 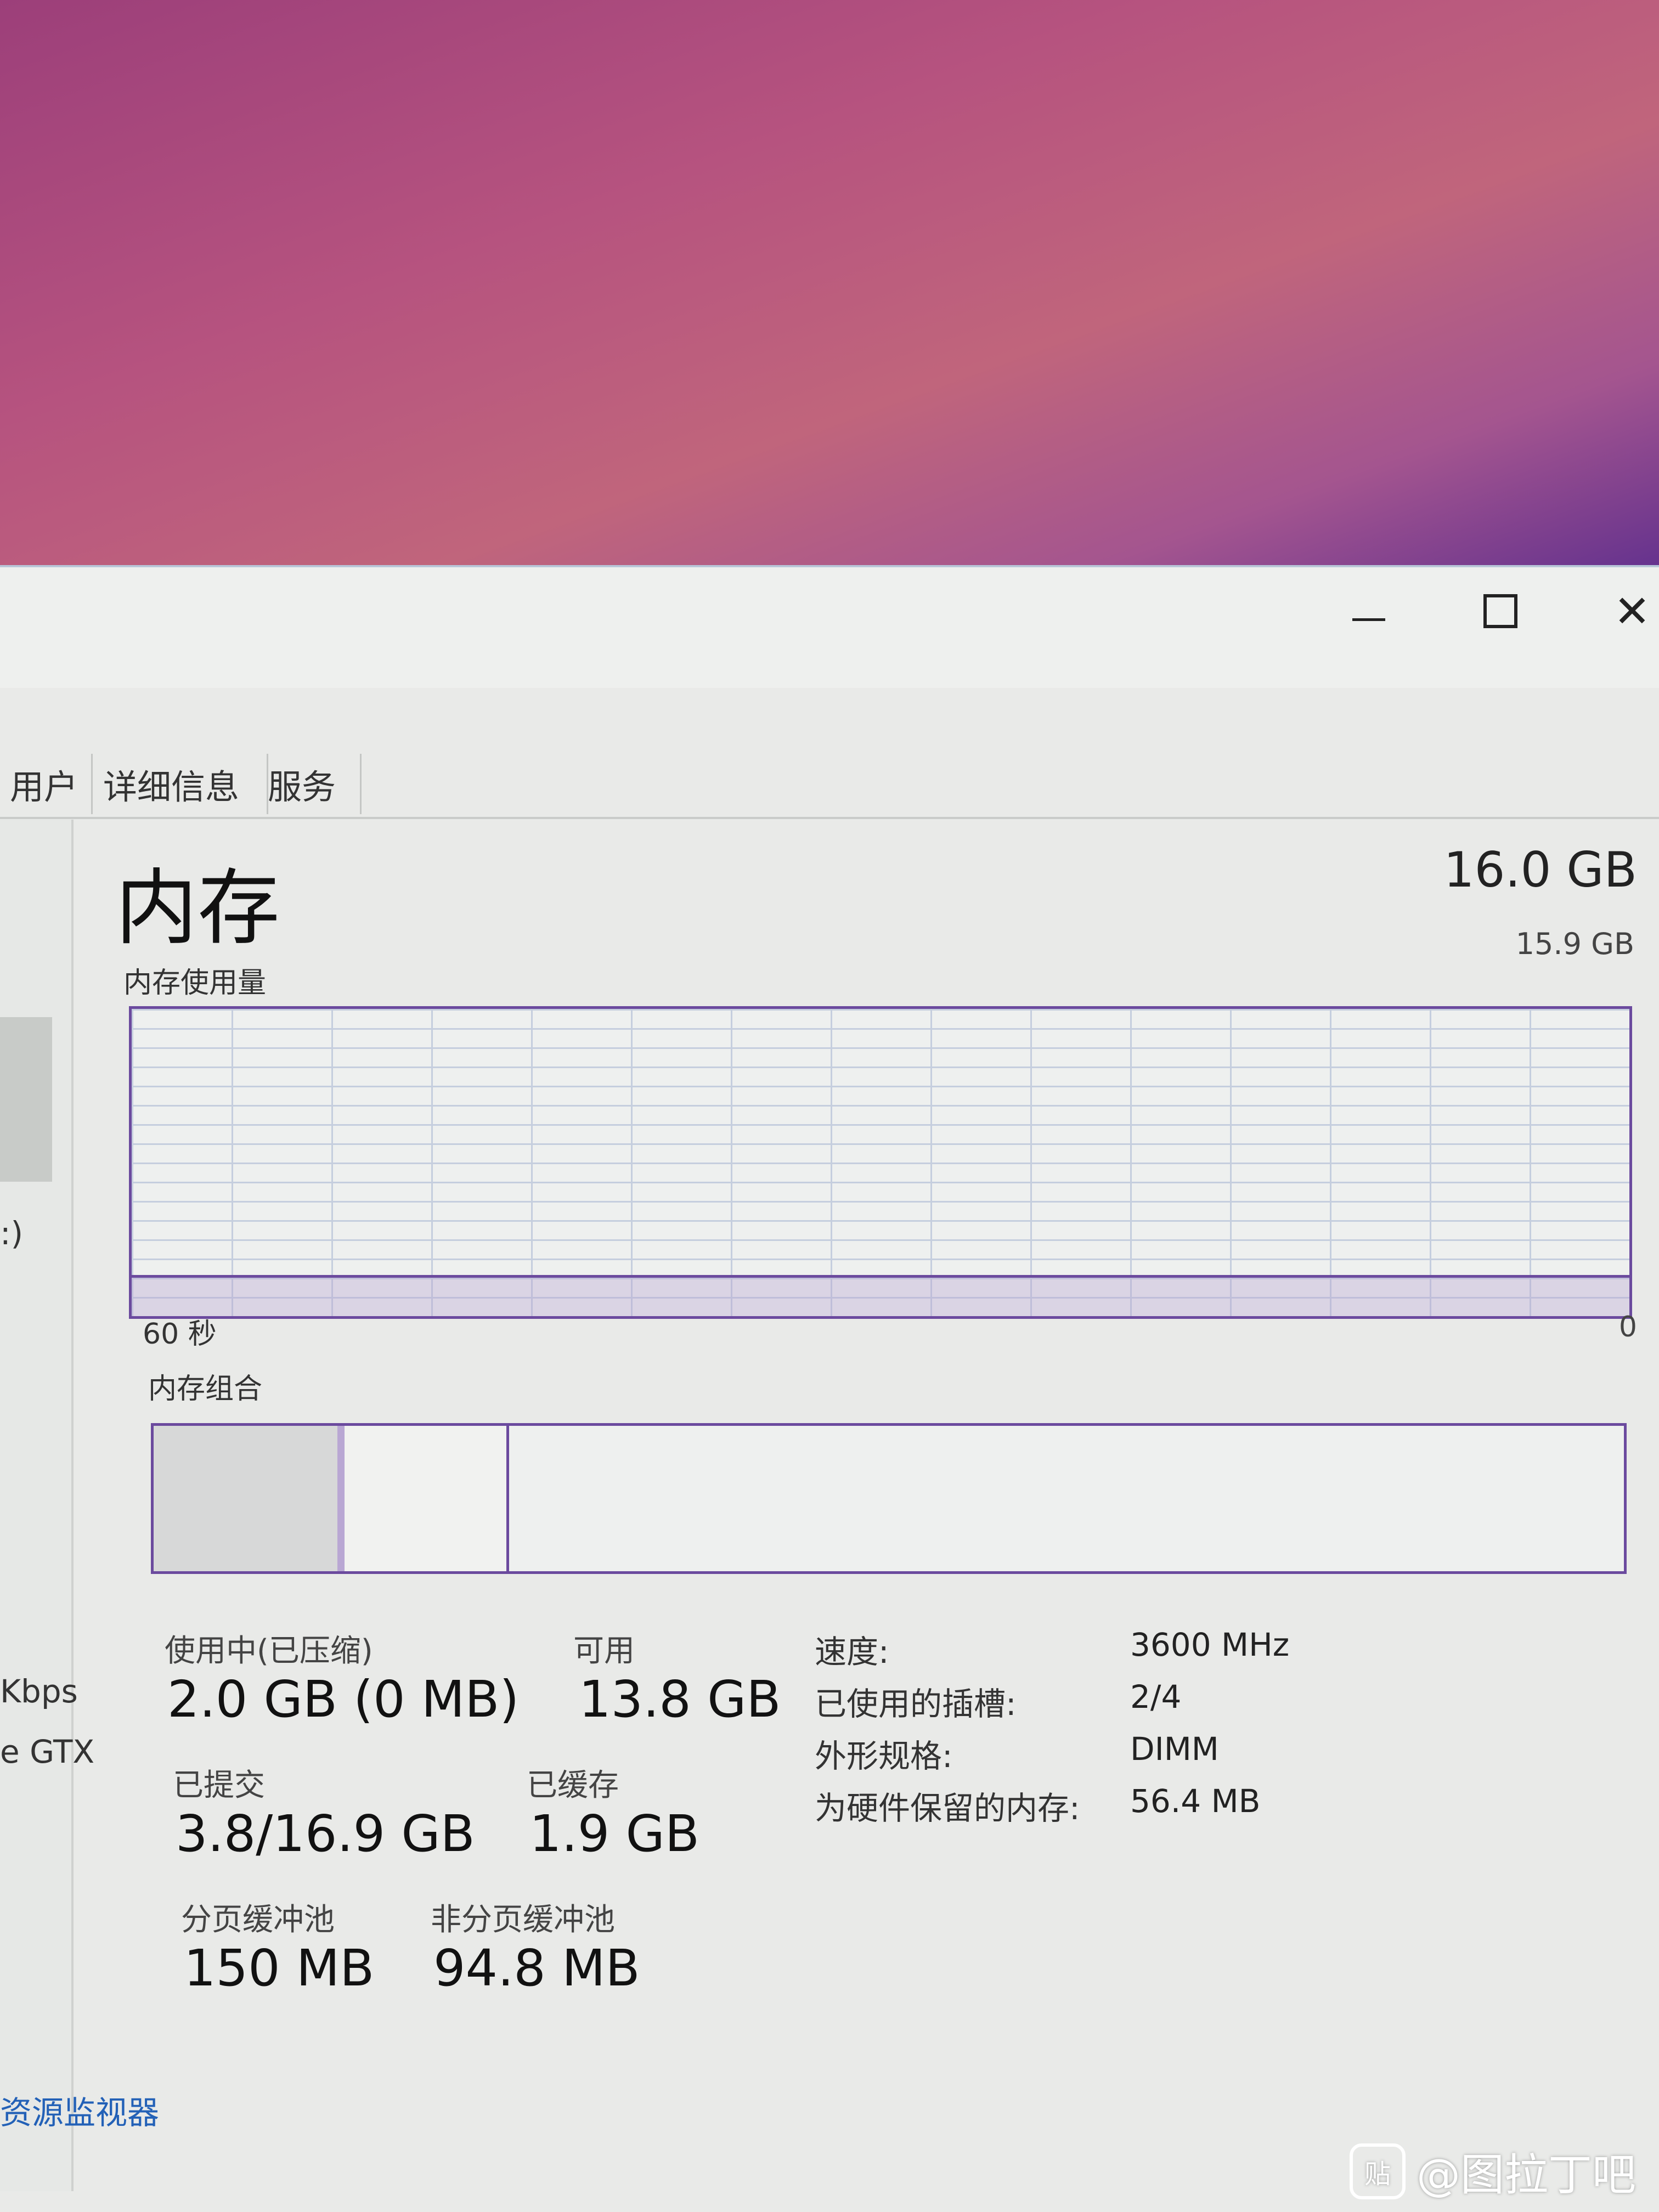 I want to click on tab-details: 详细信息, so click(x=180, y=784).